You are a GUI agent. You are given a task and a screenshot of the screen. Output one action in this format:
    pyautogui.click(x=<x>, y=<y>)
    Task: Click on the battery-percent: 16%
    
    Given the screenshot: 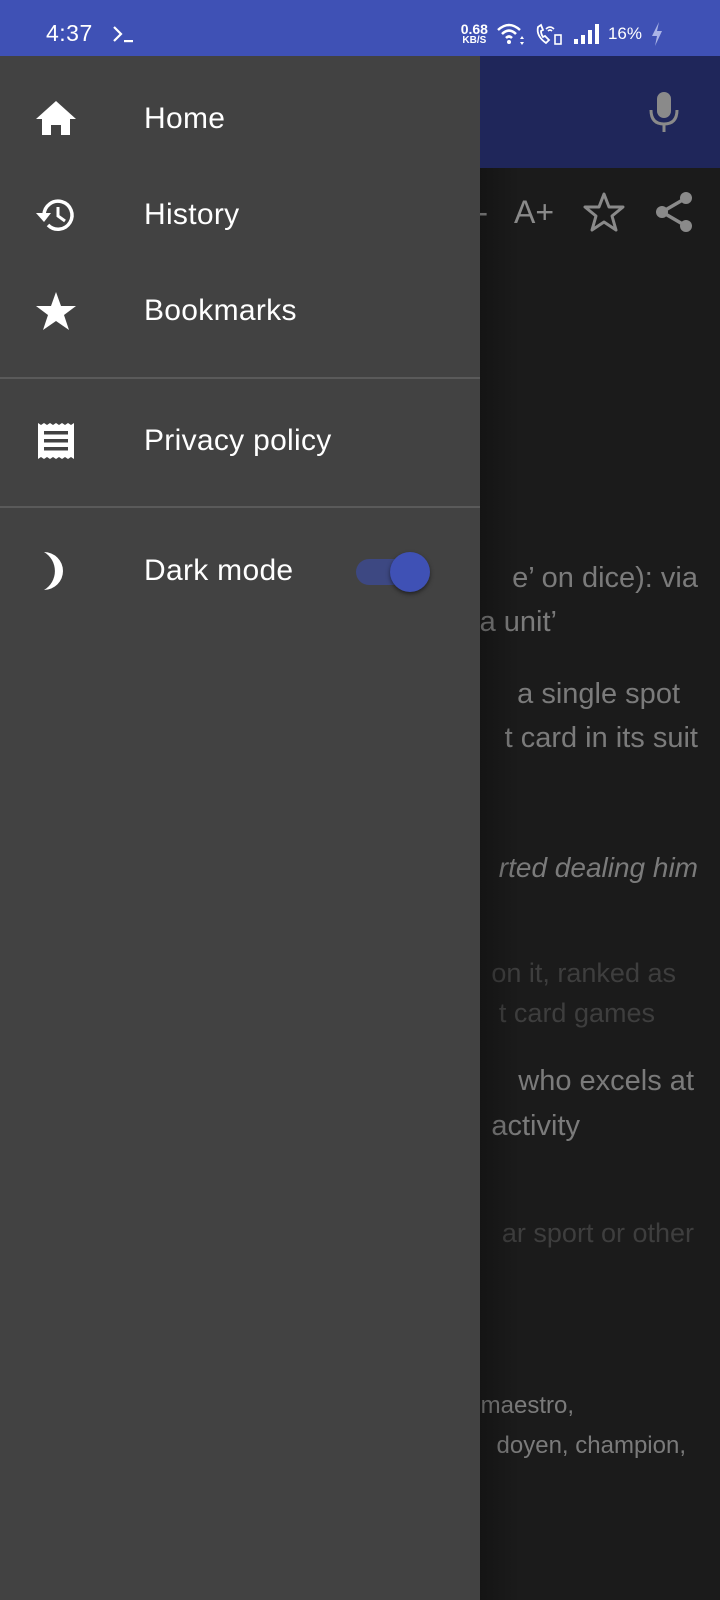 What is the action you would take?
    pyautogui.click(x=624, y=33)
    